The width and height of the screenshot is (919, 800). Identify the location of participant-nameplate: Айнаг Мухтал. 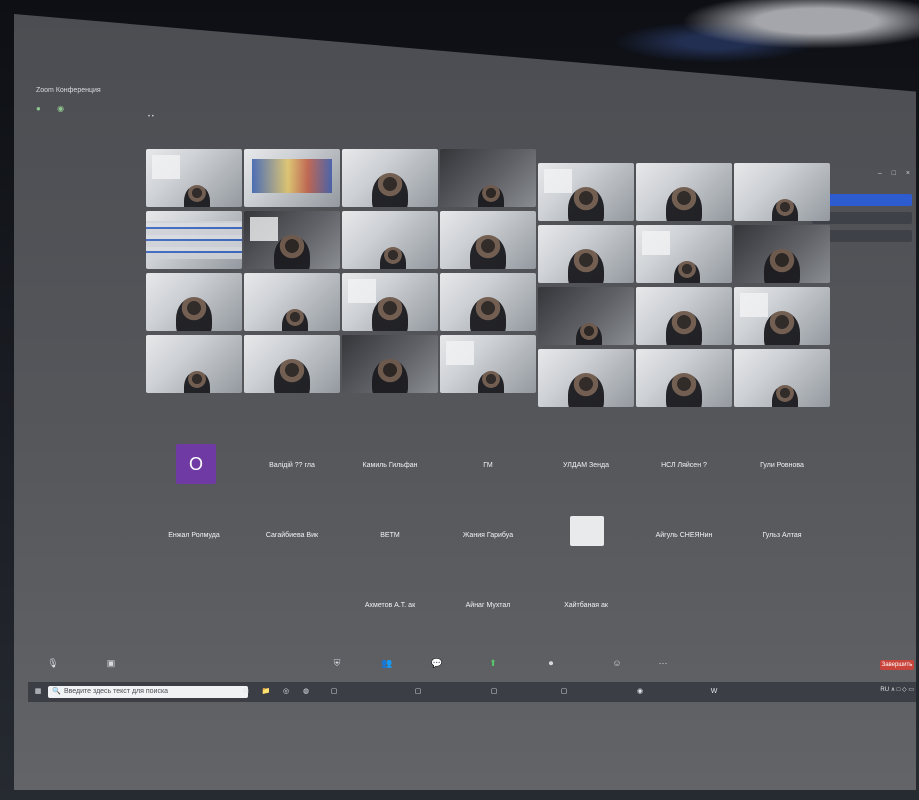
(488, 614).